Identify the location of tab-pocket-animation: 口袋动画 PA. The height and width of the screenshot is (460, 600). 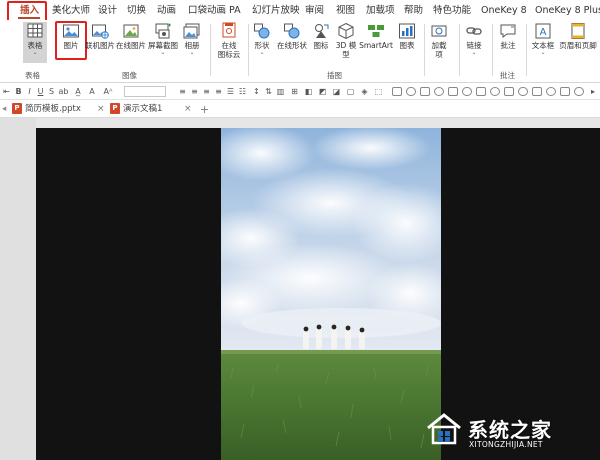
(214, 11).